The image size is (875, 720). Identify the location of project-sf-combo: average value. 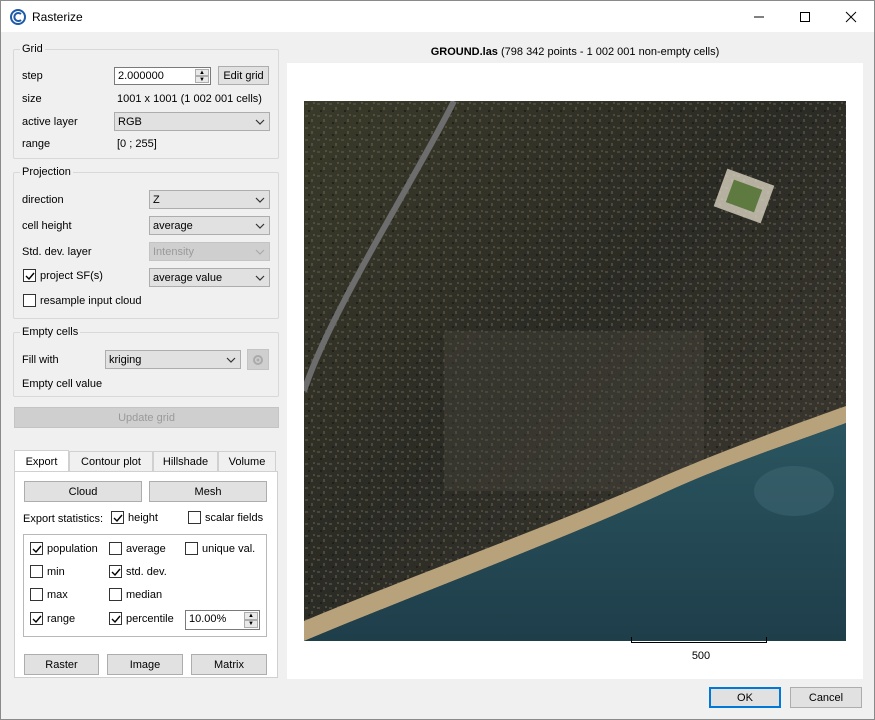
(209, 277).